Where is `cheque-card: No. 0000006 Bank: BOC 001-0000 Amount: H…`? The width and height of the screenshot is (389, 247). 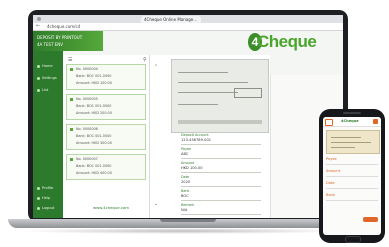
cheque-card: No. 0000006 Bank: BOC 001-0000 Amount: H… is located at coordinates (106, 137).